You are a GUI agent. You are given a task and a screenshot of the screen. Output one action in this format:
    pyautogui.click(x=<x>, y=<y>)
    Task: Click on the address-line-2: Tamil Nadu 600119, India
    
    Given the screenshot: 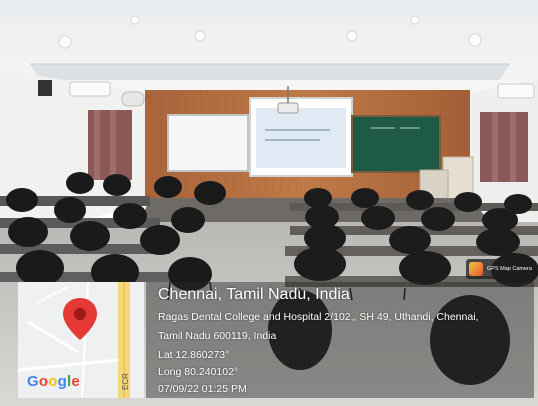 What is the action you would take?
    pyautogui.click(x=217, y=336)
    